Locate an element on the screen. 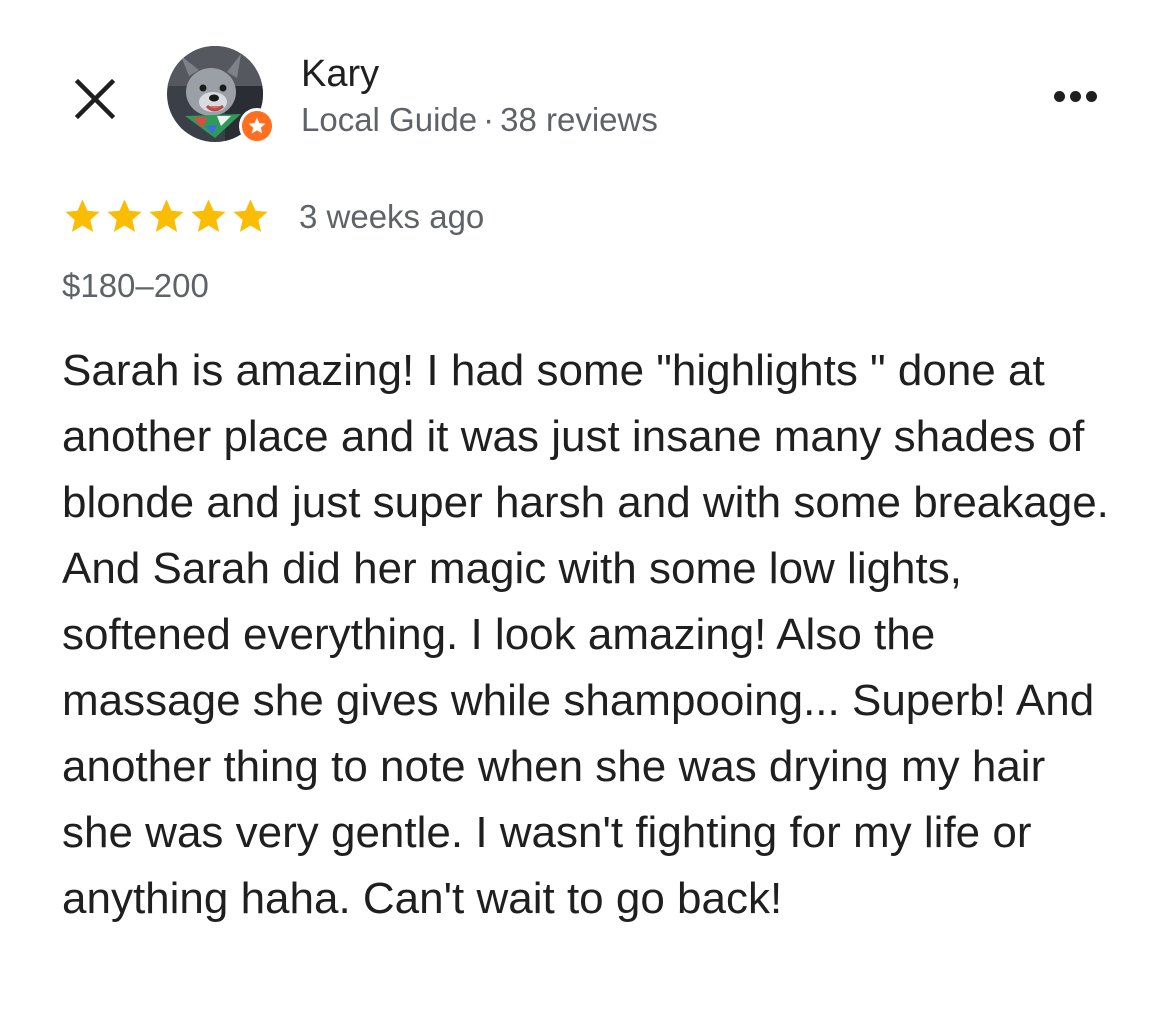  star-rating is located at coordinates (166, 216).